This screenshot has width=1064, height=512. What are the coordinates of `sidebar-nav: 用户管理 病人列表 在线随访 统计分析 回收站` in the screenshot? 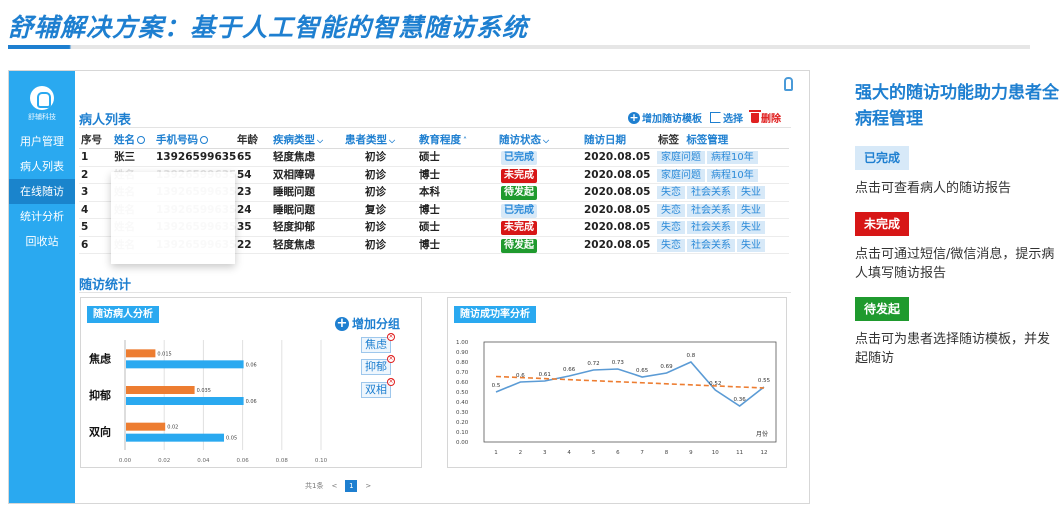 It's located at (42, 191).